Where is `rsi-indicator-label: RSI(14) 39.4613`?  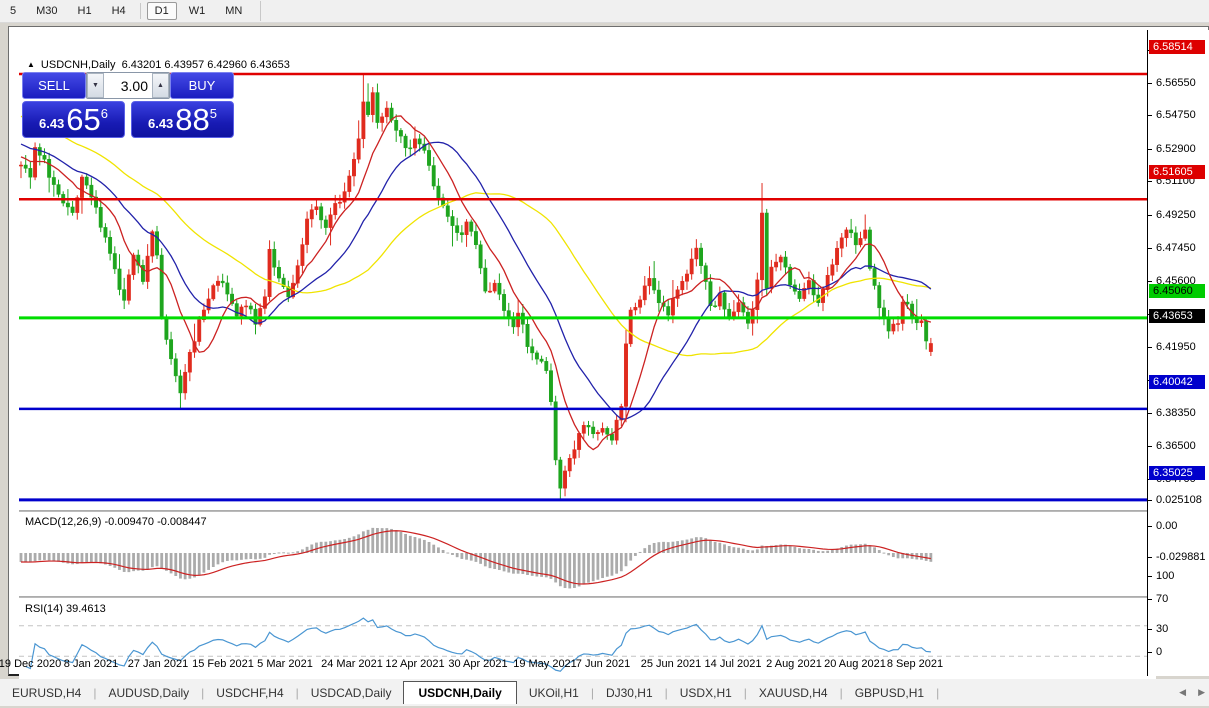
rsi-indicator-label: RSI(14) 39.4613 is located at coordinates (65, 609).